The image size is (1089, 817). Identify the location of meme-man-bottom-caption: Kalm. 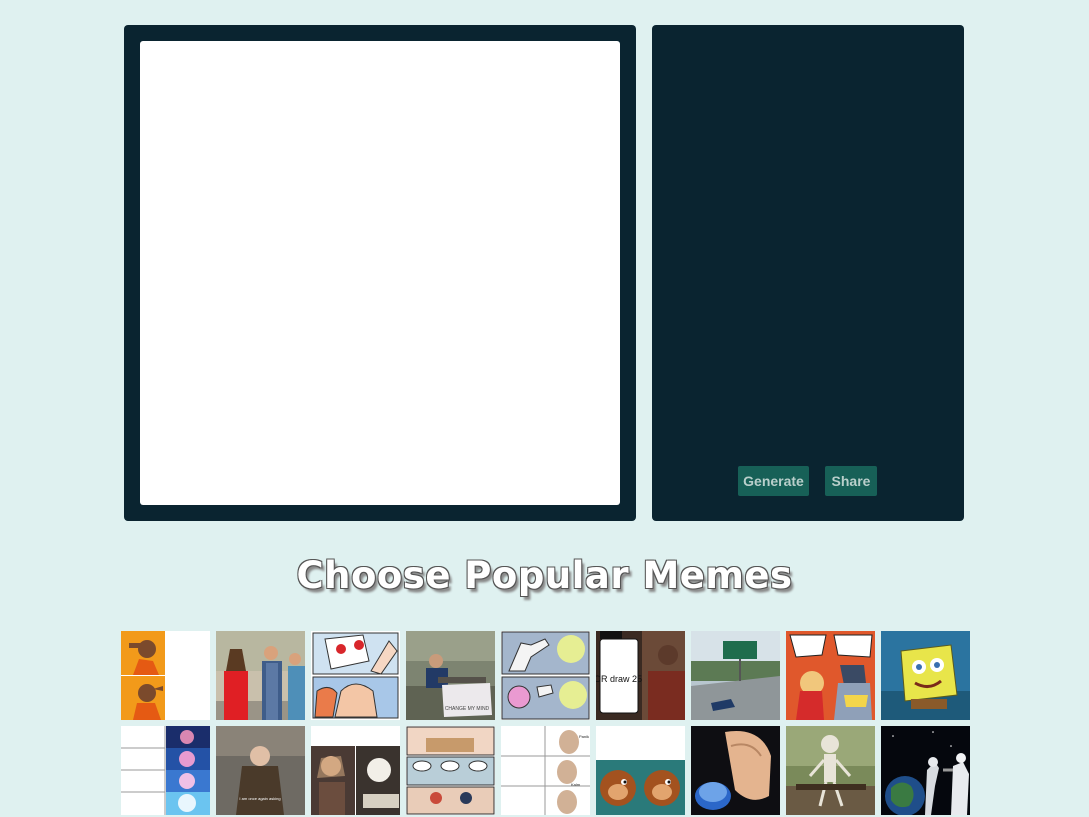
(576, 784).